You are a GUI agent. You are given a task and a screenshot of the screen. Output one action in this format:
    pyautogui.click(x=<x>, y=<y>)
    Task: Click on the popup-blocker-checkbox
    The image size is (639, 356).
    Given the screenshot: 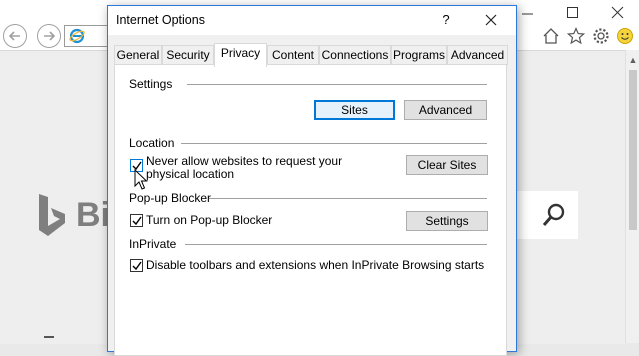 What is the action you would take?
    pyautogui.click(x=136, y=220)
    